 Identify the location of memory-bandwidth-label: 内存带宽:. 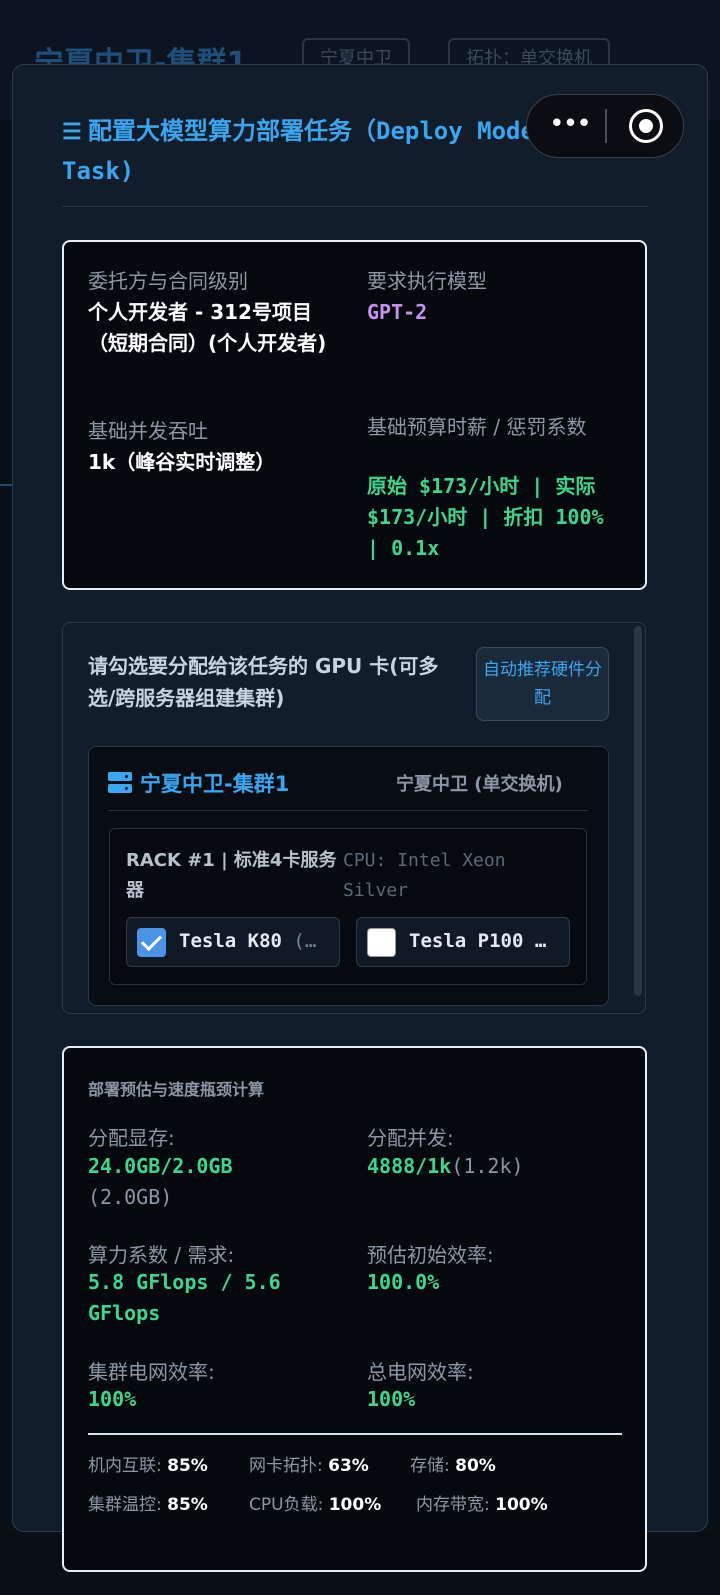
(453, 1505).